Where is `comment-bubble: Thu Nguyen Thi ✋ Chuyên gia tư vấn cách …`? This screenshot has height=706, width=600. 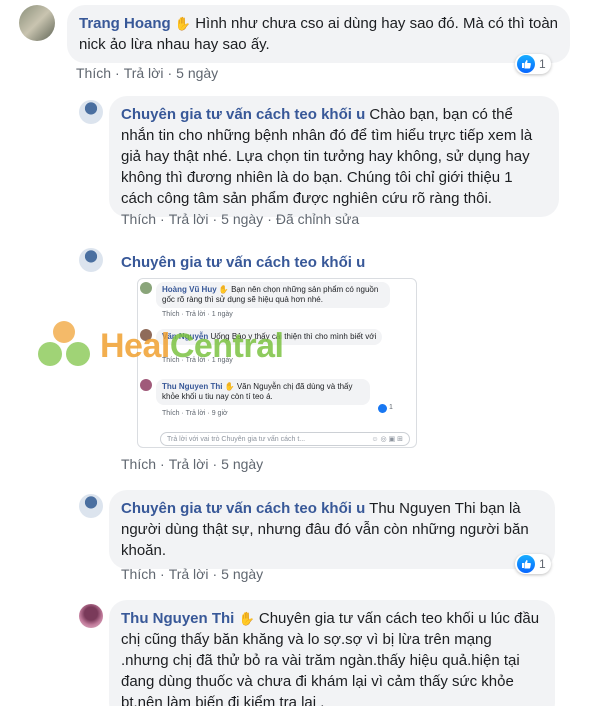
comment-bubble: Thu Nguyen Thi ✋ Chuyên gia tư vấn cách … is located at coordinates (332, 653).